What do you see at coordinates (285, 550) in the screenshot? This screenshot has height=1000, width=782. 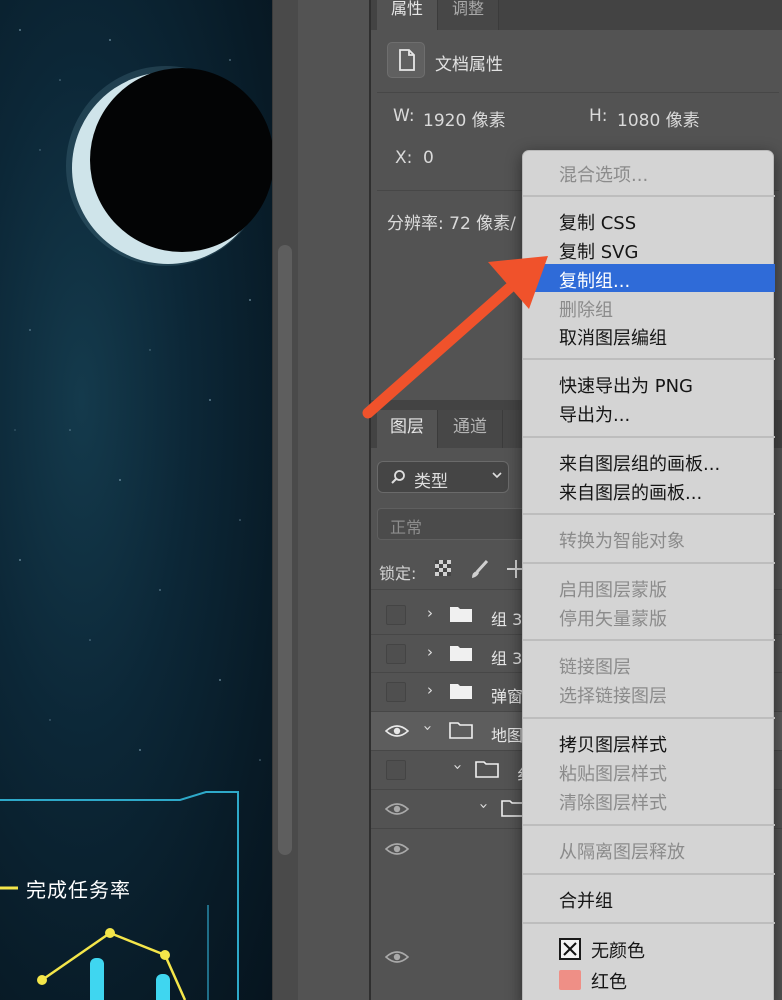 I see `canvas-scrollbar-thumb` at bounding box center [285, 550].